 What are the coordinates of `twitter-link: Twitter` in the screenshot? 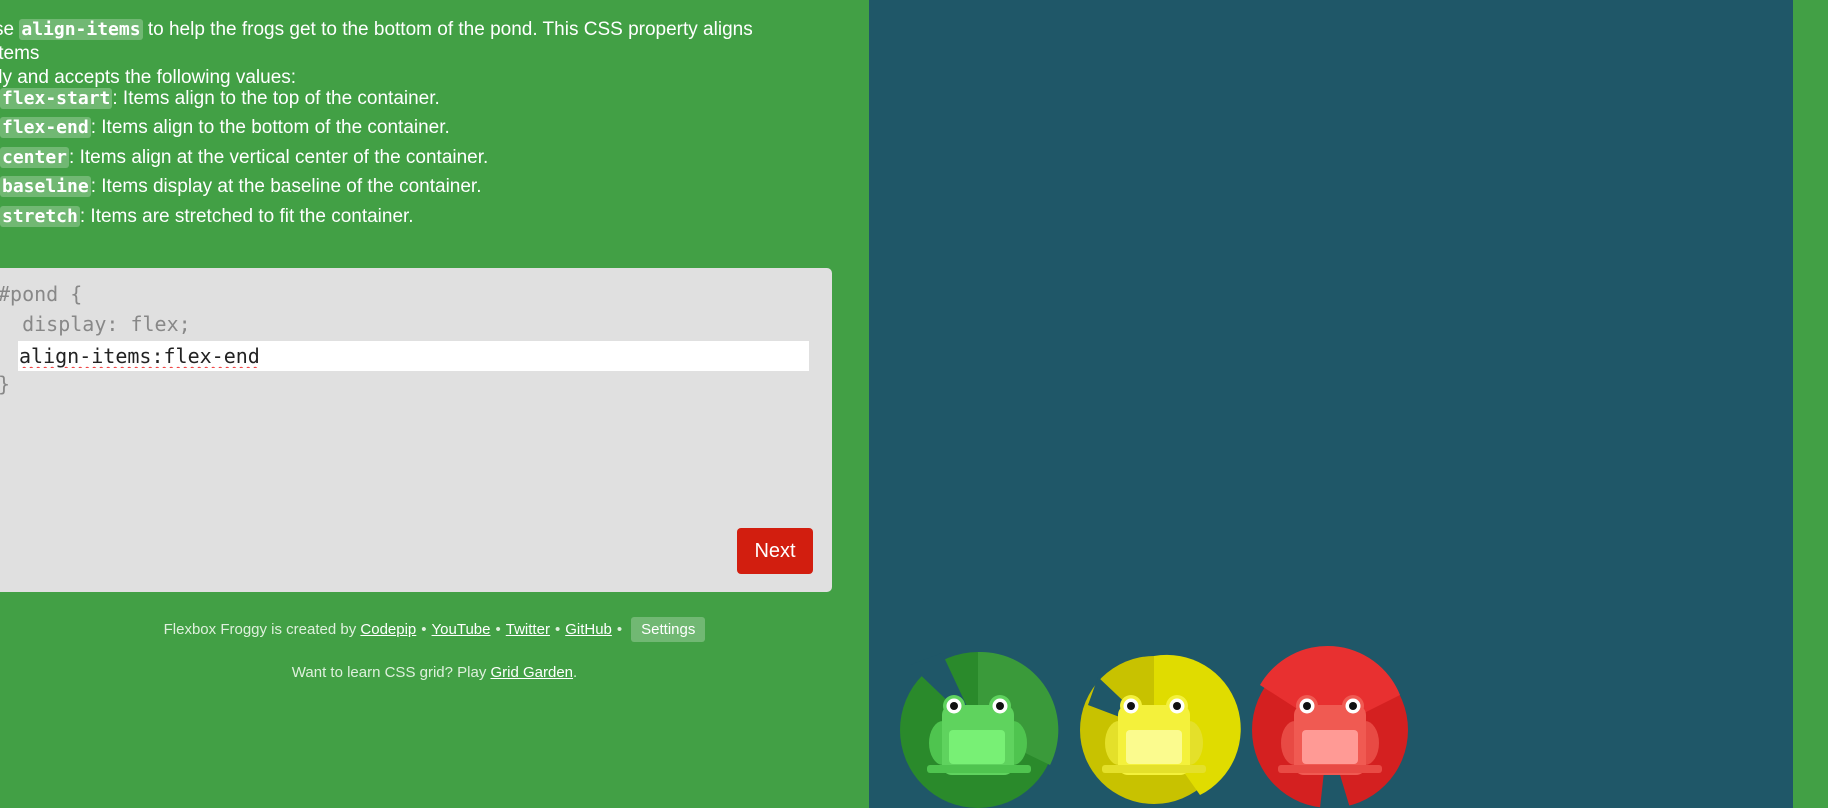 It's located at (528, 629).